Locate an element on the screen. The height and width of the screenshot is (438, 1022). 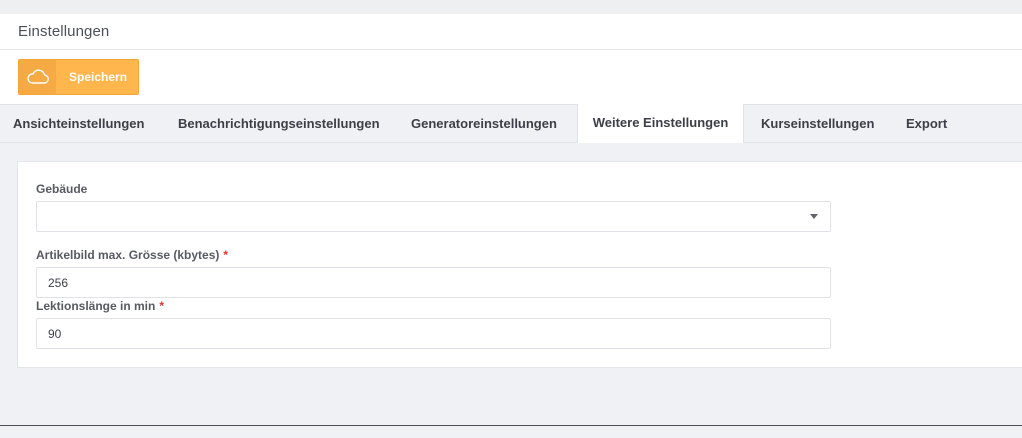
tab-ansichteinstellungen: Ansichteinstellungen is located at coordinates (78, 124).